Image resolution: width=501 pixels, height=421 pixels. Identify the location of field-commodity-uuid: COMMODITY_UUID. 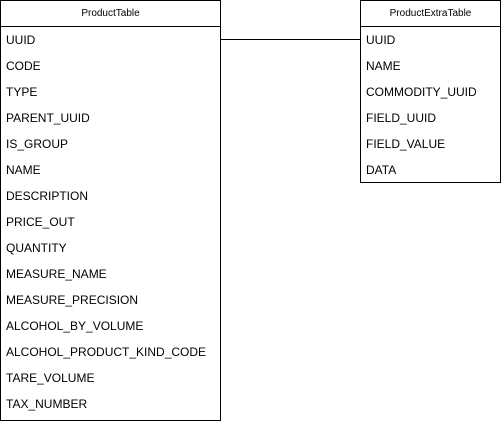
(430, 92).